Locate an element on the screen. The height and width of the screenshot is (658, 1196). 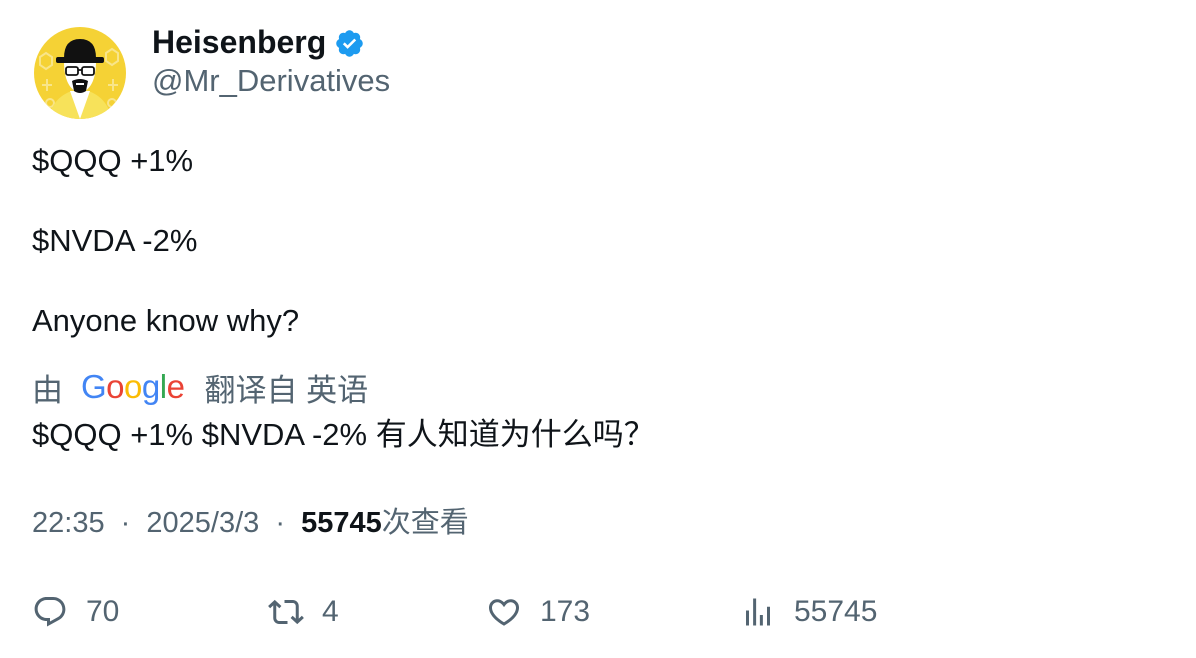
tweet-text-line: Anyone know why? is located at coordinates (166, 320).